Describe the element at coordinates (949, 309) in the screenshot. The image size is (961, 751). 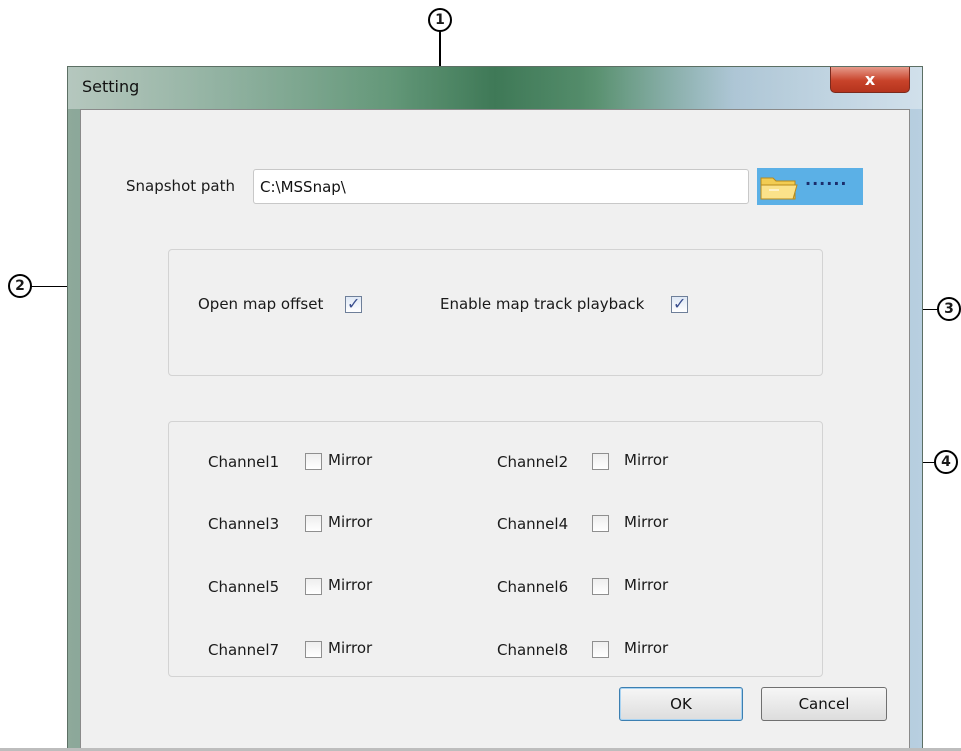
I see `callout-3: 3` at that location.